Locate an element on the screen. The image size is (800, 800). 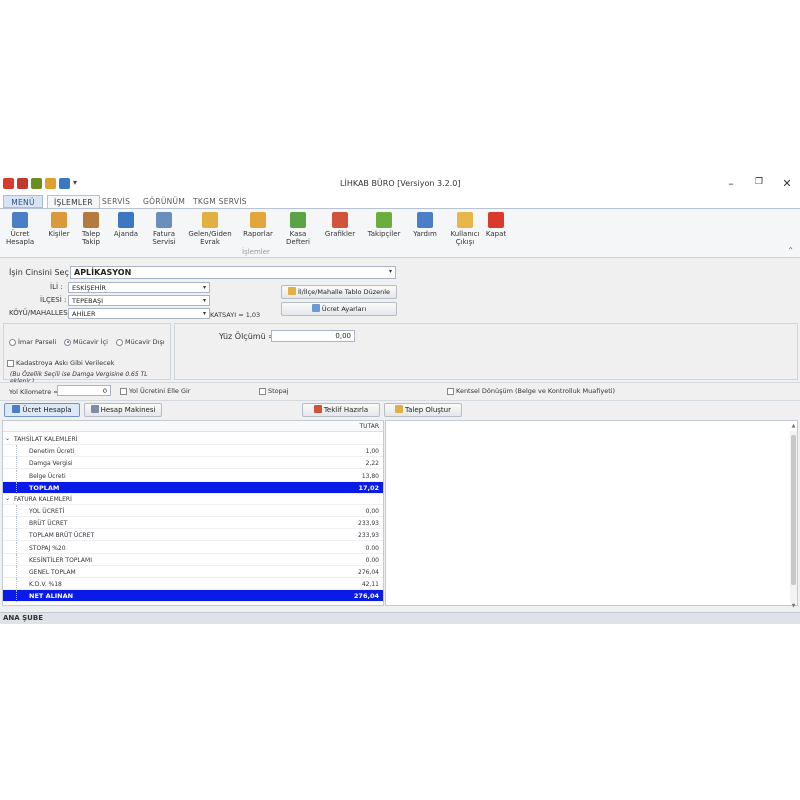
tab-gorunum: GÖRÜNÜM is located at coordinates (164, 201).